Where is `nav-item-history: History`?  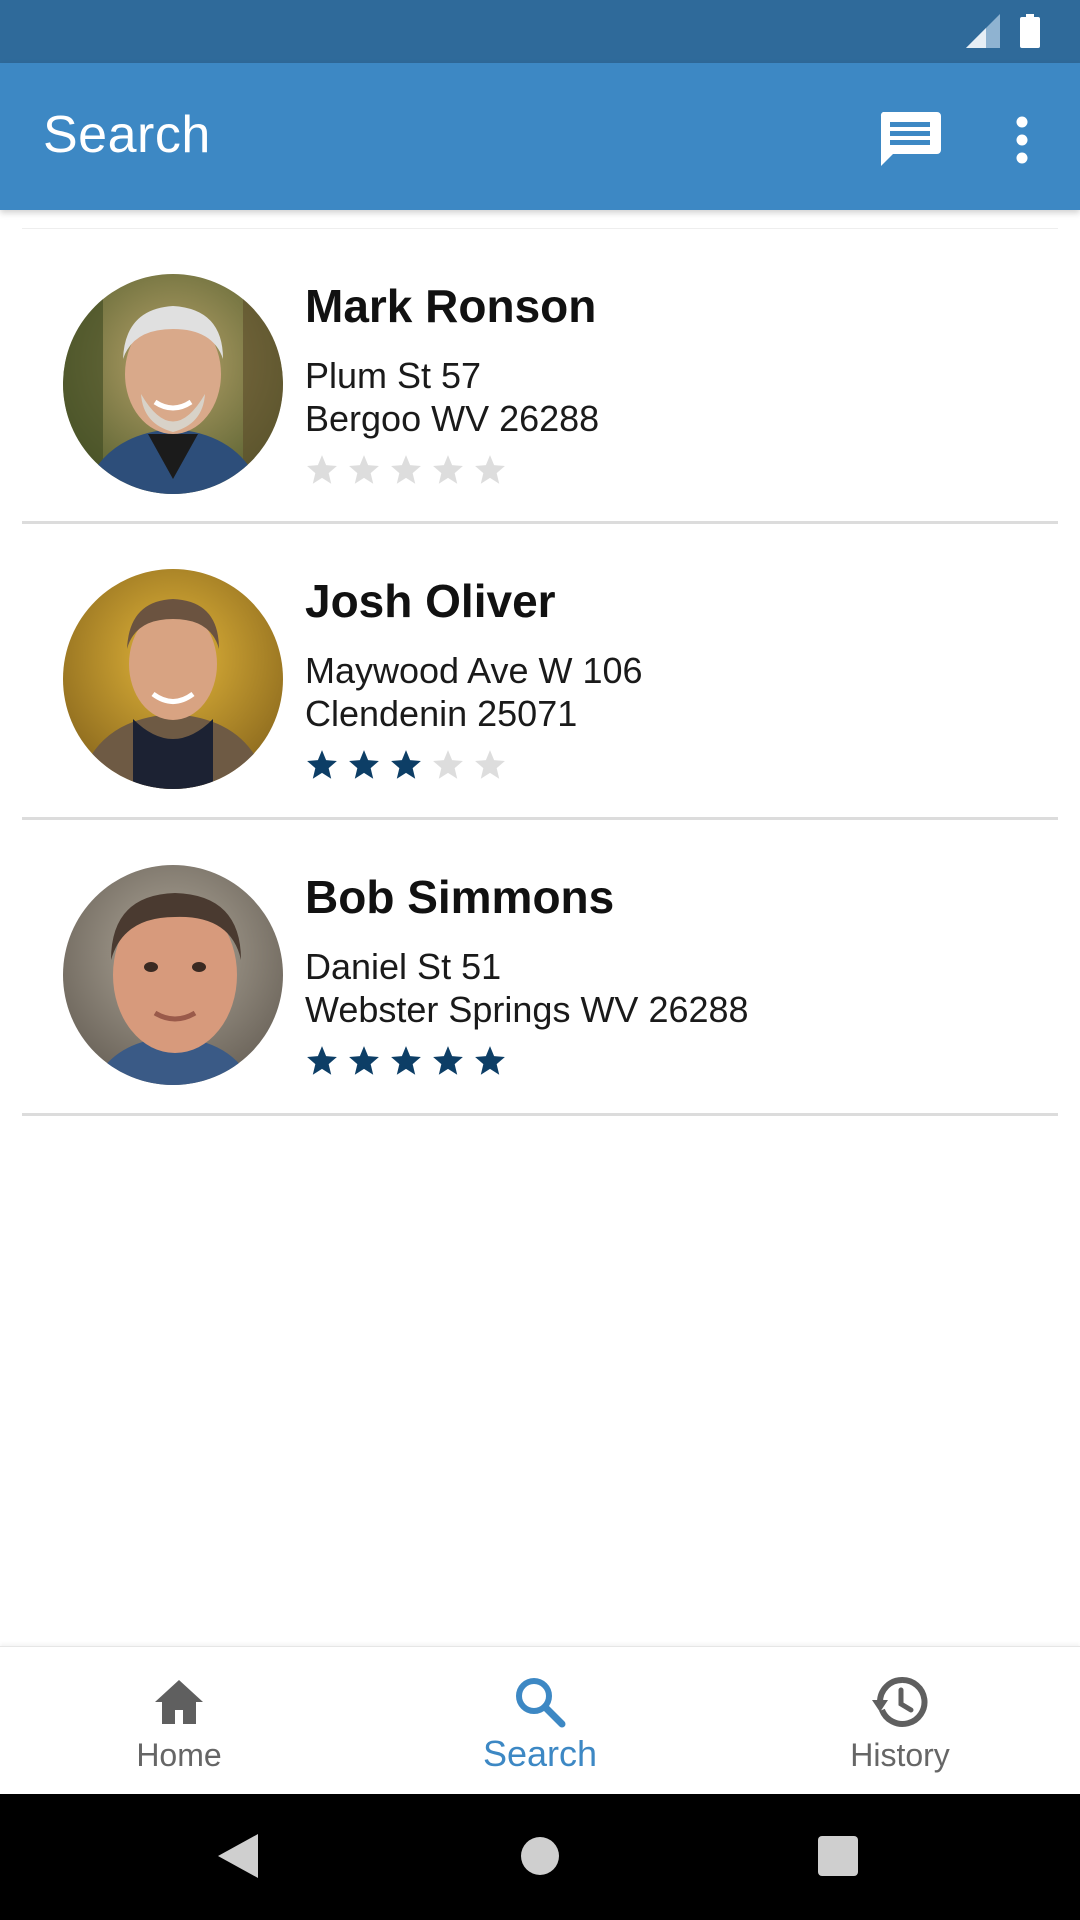
nav-item-history: History is located at coordinates (900, 1721).